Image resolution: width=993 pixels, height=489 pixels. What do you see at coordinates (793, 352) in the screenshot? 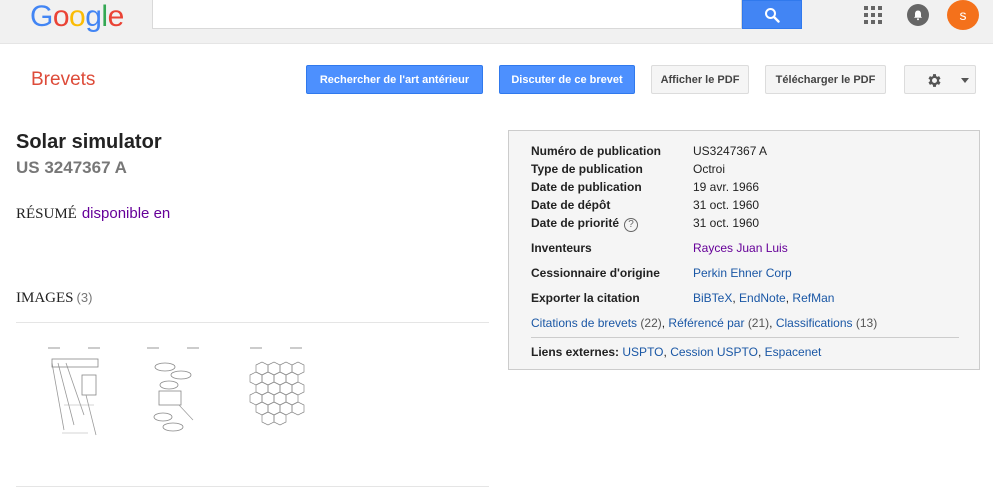
I see `espacenet-link: Espacenet` at bounding box center [793, 352].